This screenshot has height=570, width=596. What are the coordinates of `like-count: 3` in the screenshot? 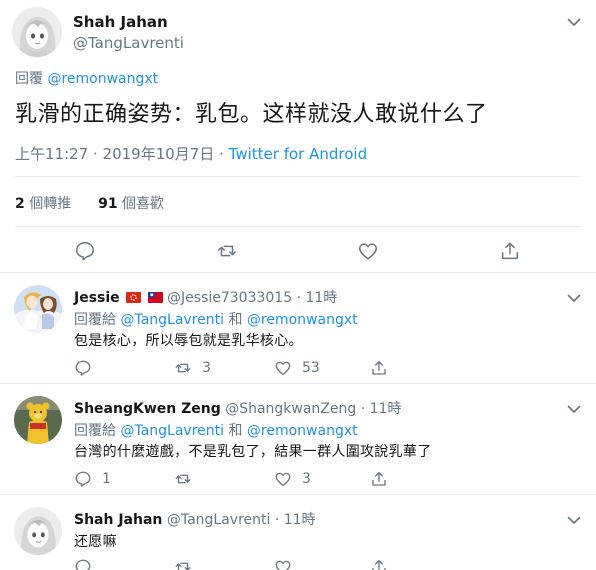 It's located at (306, 479).